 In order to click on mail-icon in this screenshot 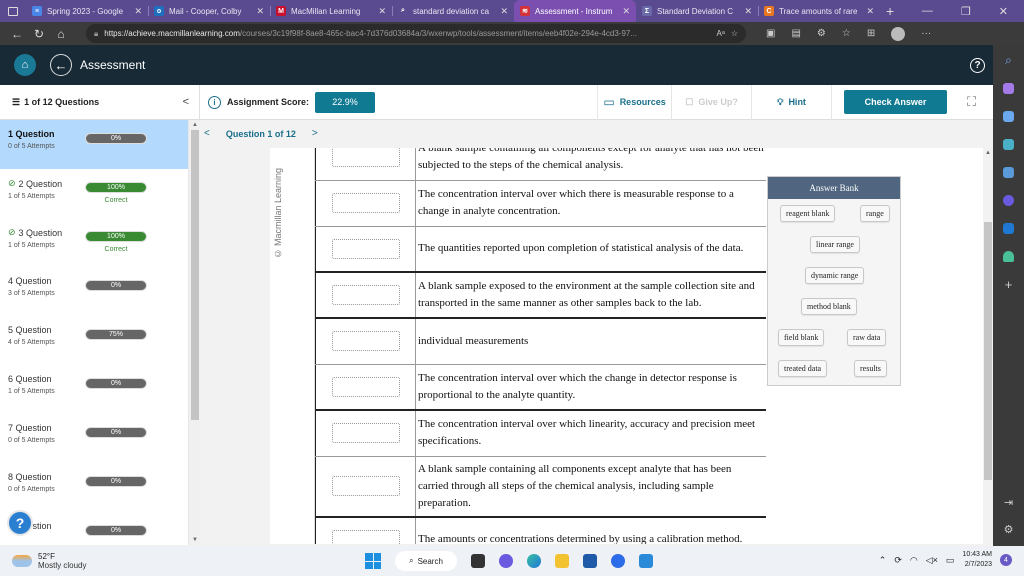, I will do `click(646, 561)`.